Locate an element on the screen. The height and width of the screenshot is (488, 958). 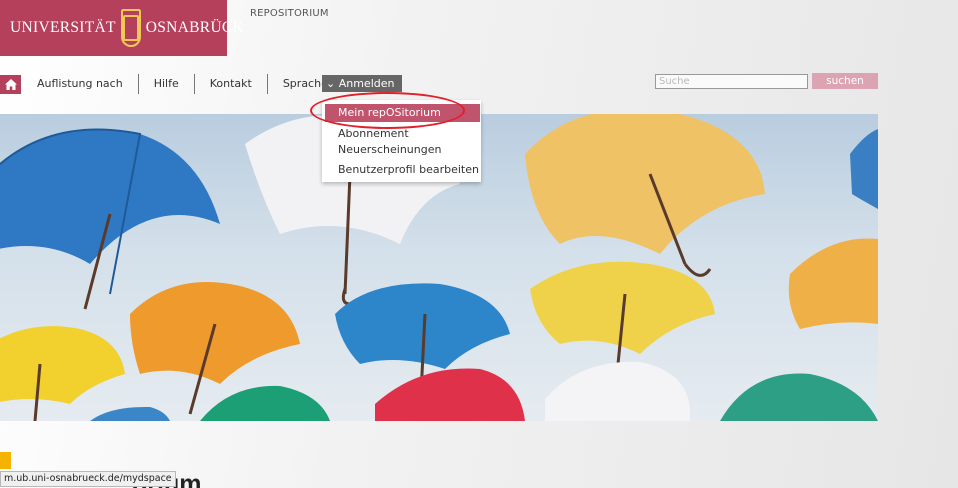
university-logo: UNIVERSITÄT OSNABRÜCK is located at coordinates (122, 28).